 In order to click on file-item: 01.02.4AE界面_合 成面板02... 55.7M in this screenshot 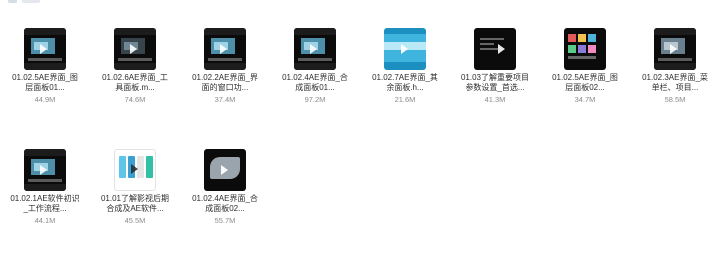, I will do `click(225, 200)`.